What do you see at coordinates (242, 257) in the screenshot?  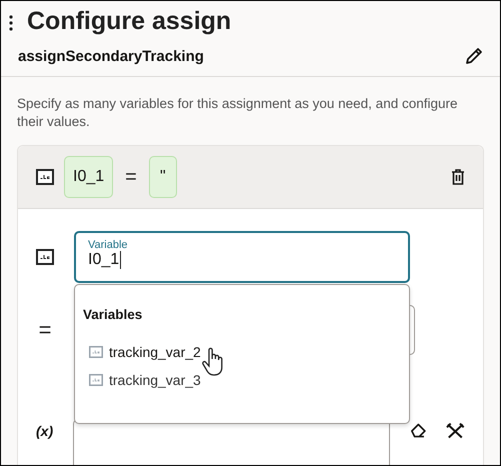 I see `variable-field: Variable I0_1` at bounding box center [242, 257].